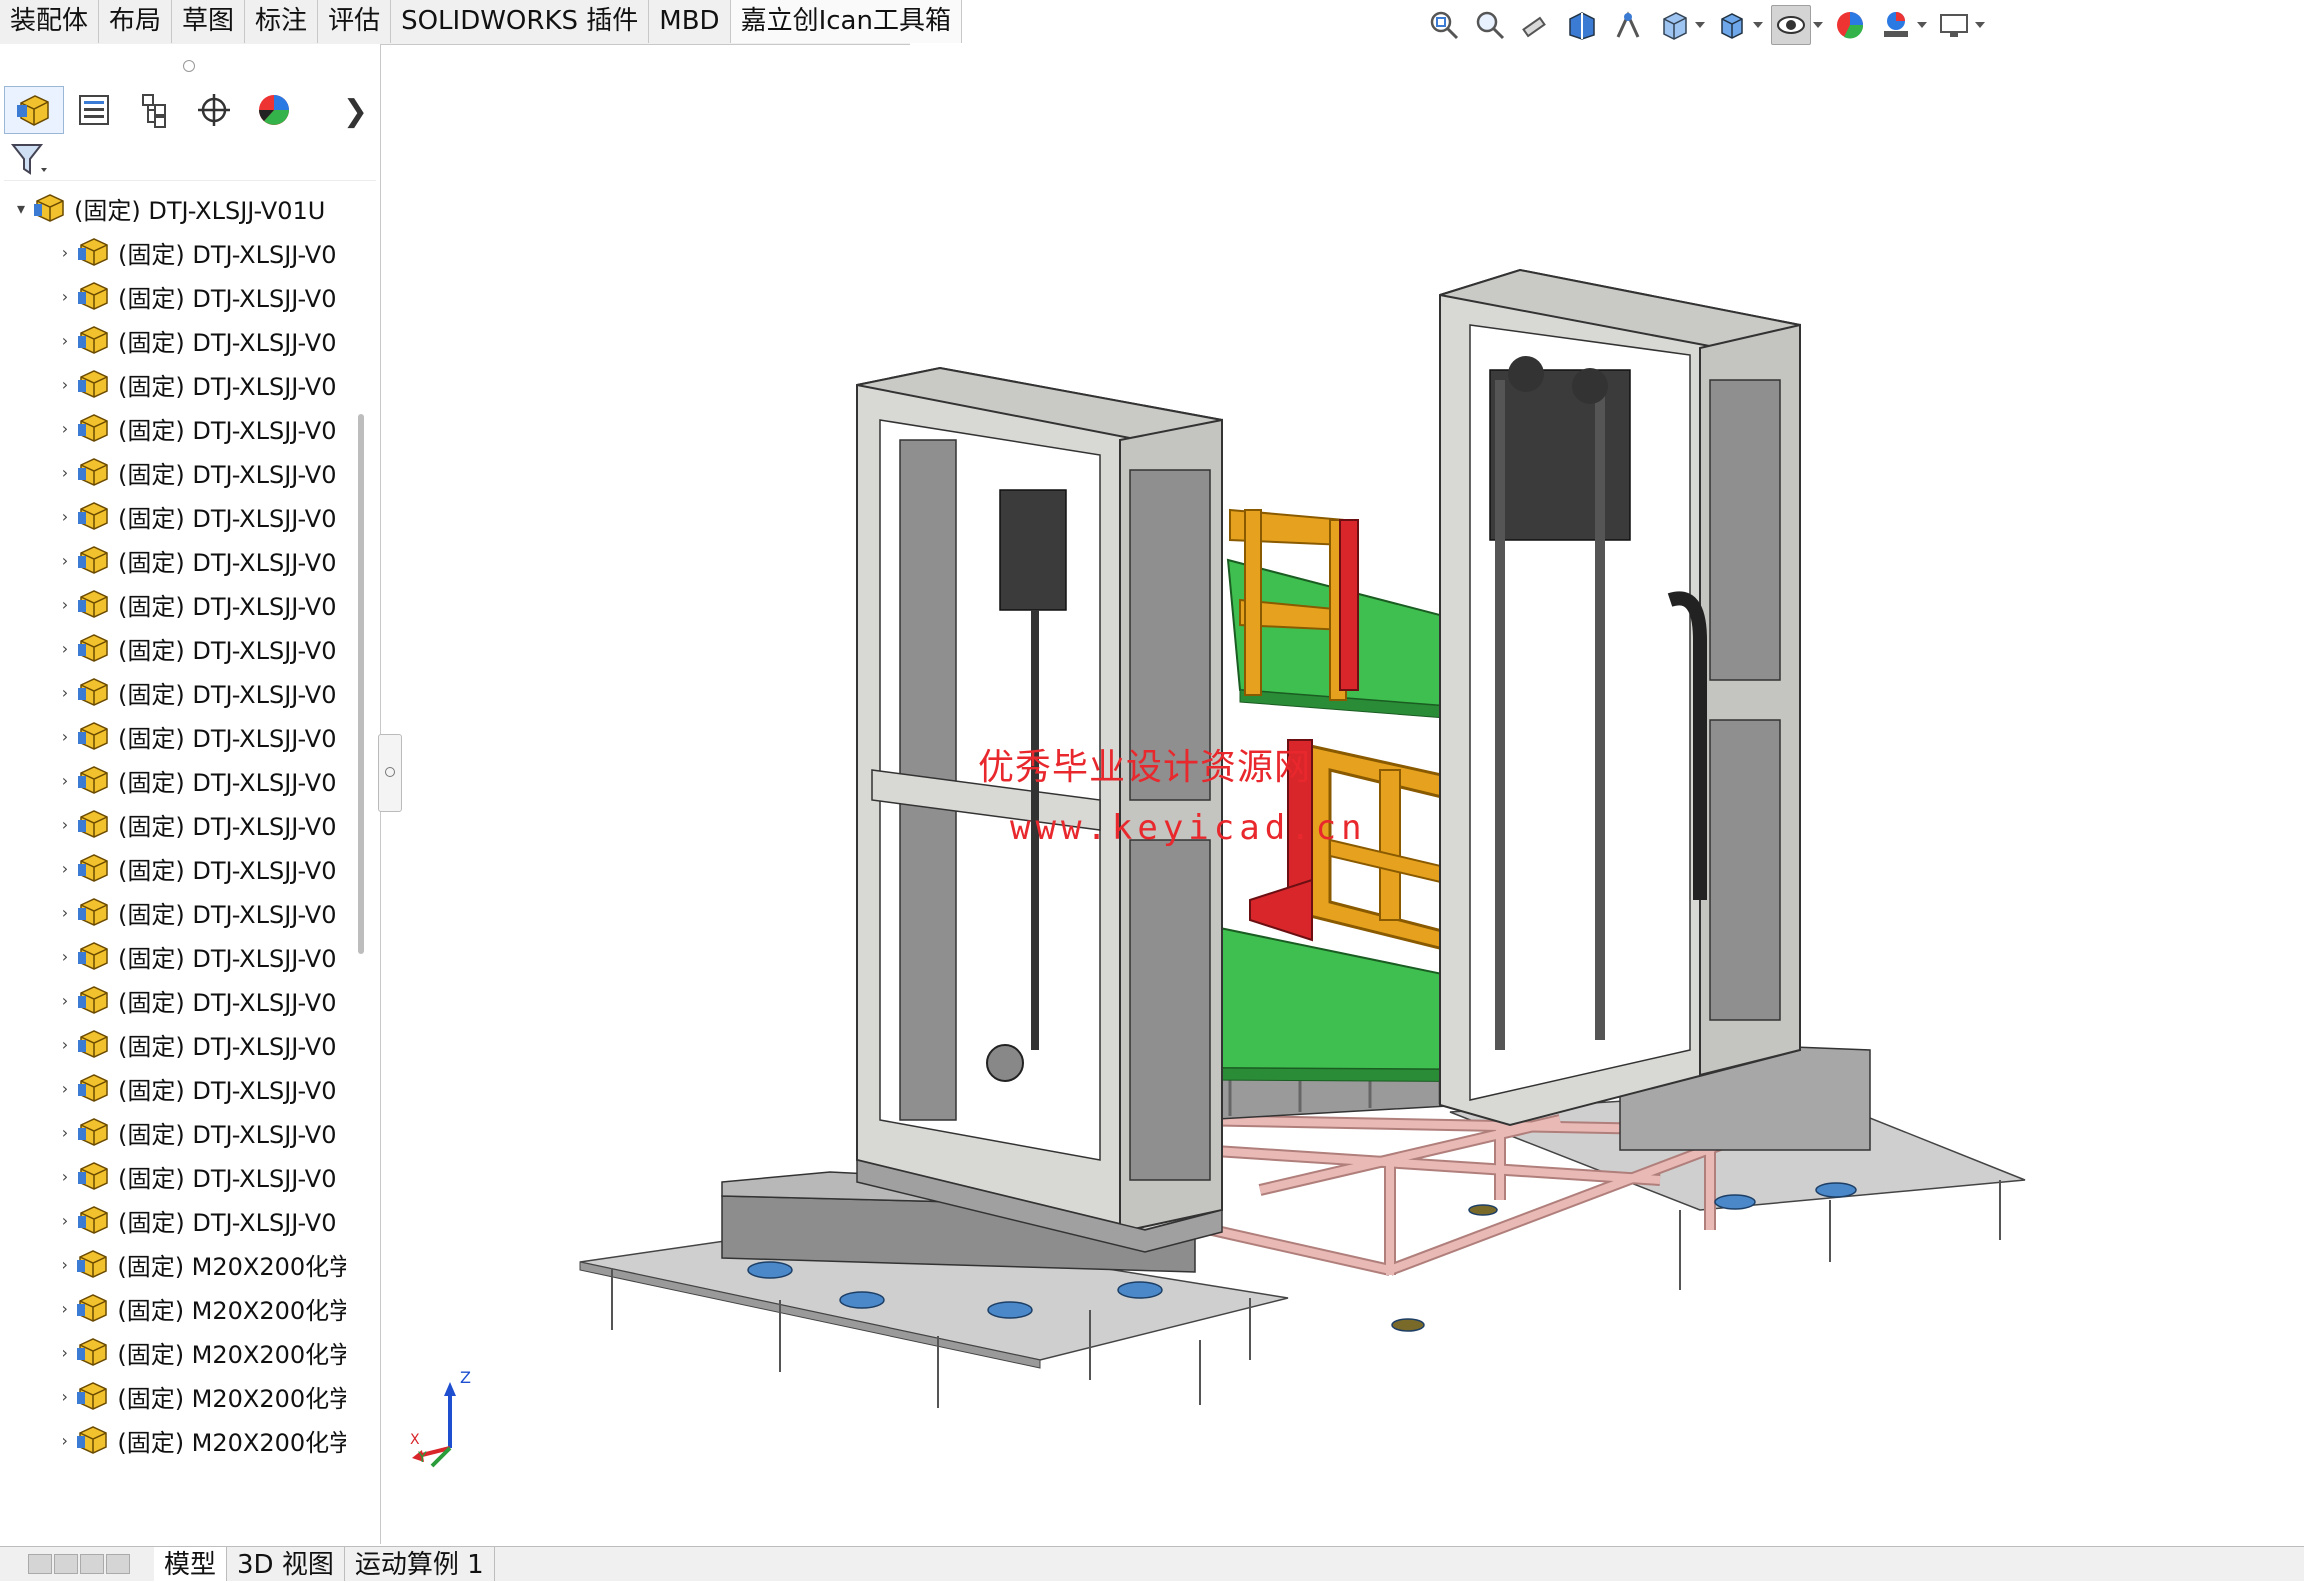  I want to click on tree-root-item: ▾ (固定) DTJ-XLSJJ-V01U, so click(173, 208).